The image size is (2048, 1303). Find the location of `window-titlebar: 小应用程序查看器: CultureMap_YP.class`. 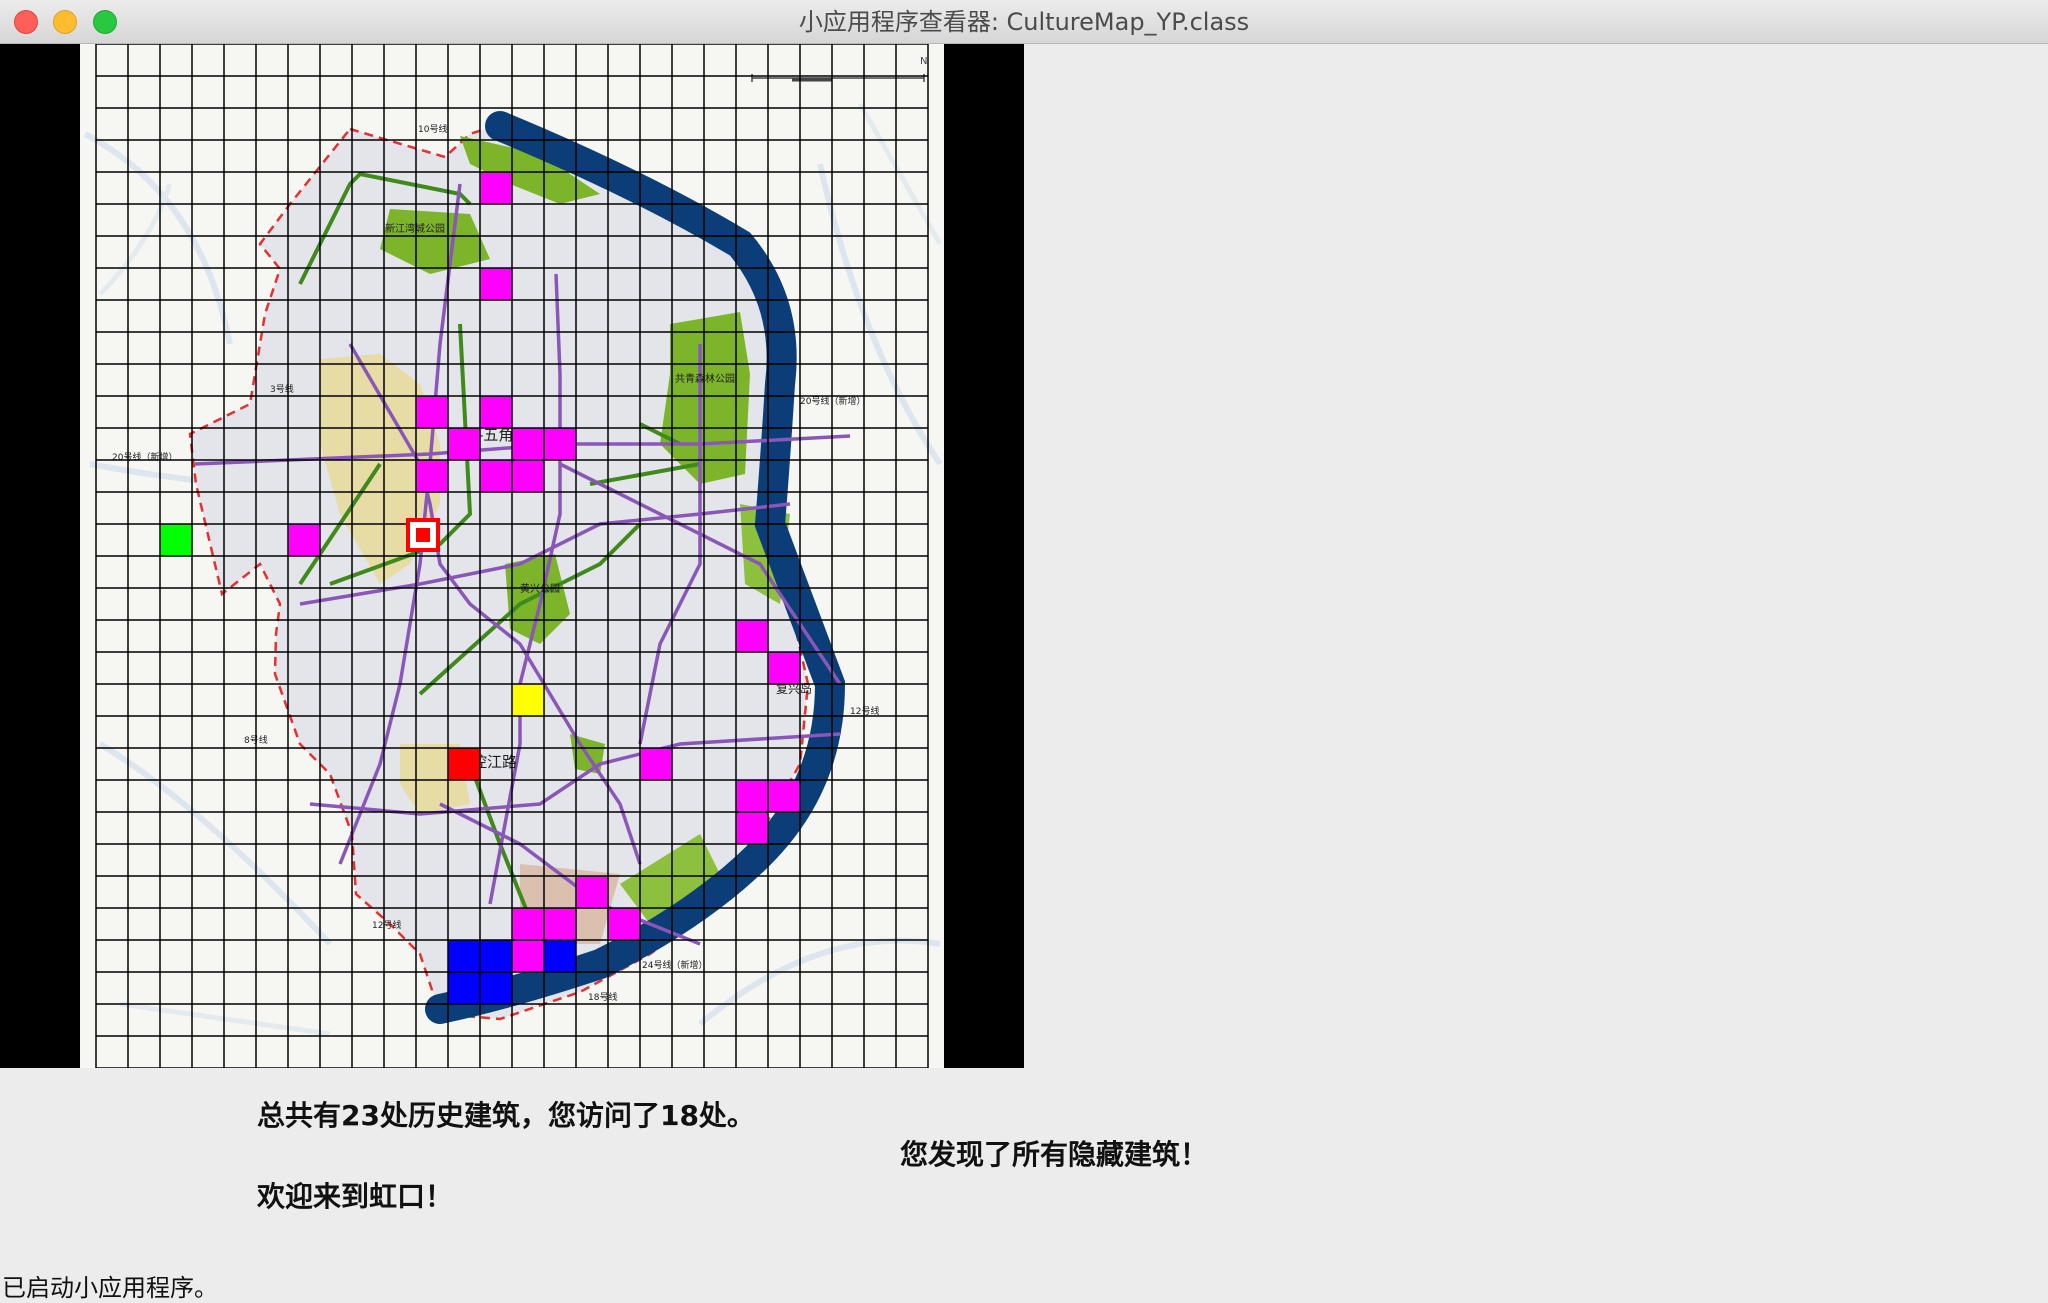

window-titlebar: 小应用程序查看器: CultureMap_YP.class is located at coordinates (1024, 22).